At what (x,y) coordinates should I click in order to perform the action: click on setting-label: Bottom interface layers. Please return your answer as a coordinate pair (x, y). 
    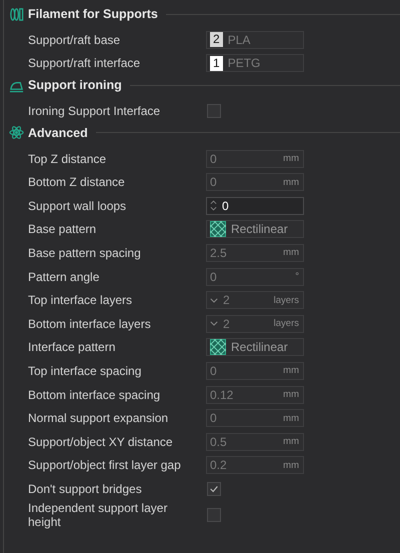
    Looking at the image, I should click on (90, 323).